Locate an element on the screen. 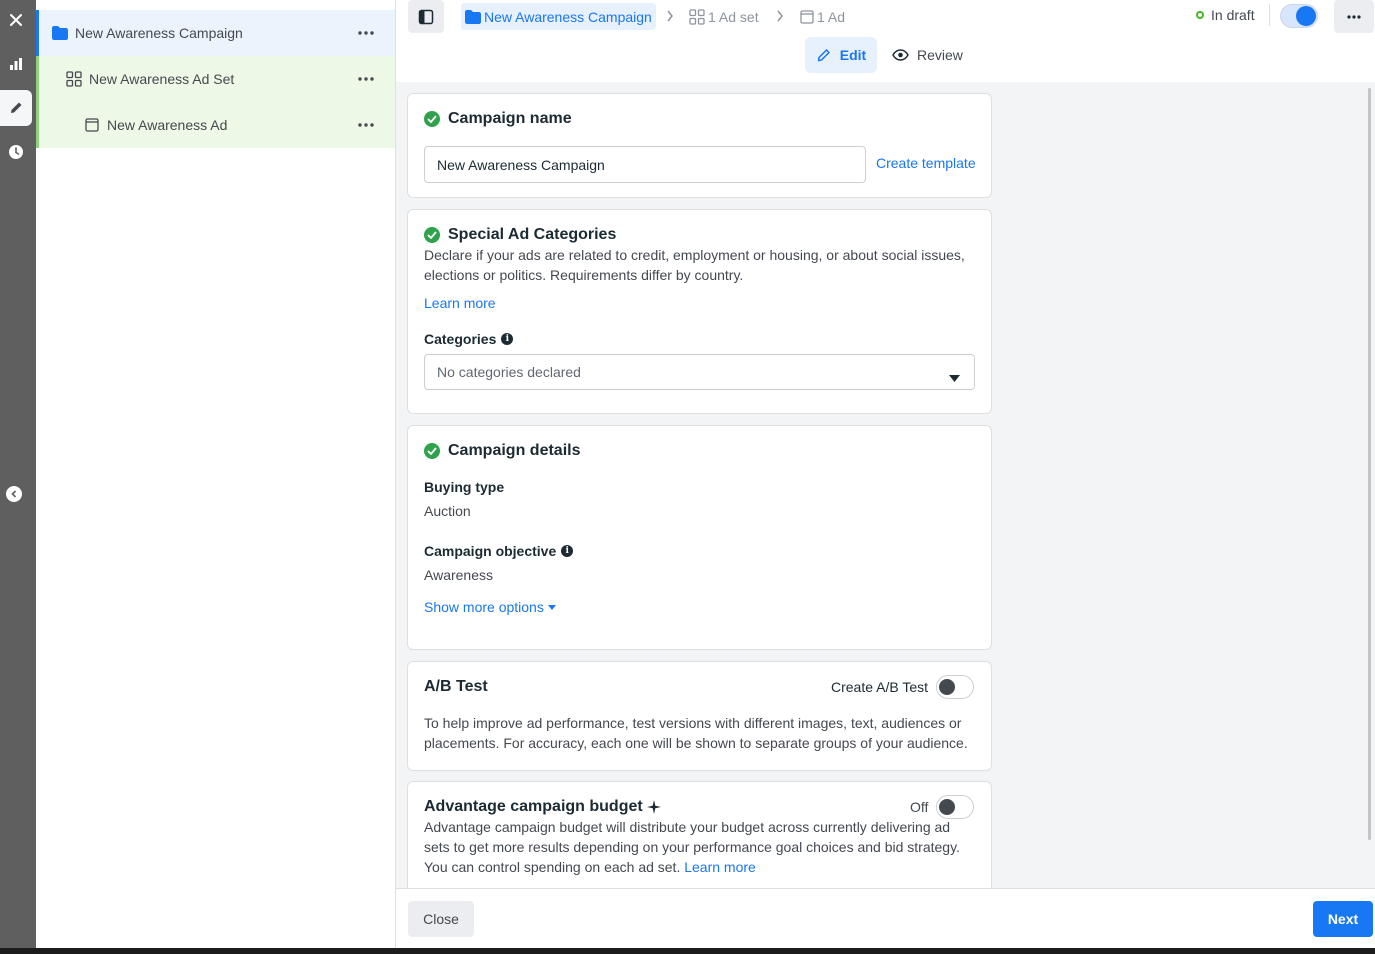 This screenshot has width=1375, height=954. draft-status: In draft is located at coordinates (1225, 15).